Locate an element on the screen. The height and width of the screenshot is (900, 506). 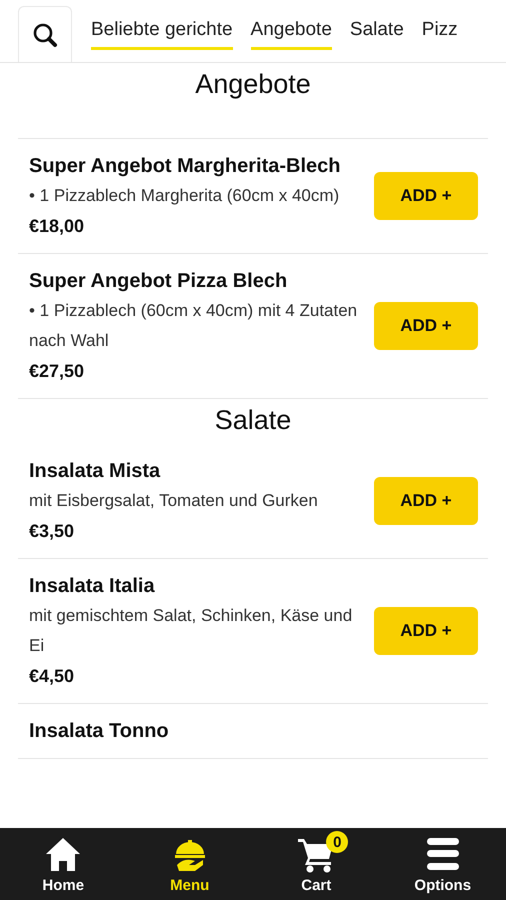
item-name: Super Angebot Pizza Blech is located at coordinates (158, 281).